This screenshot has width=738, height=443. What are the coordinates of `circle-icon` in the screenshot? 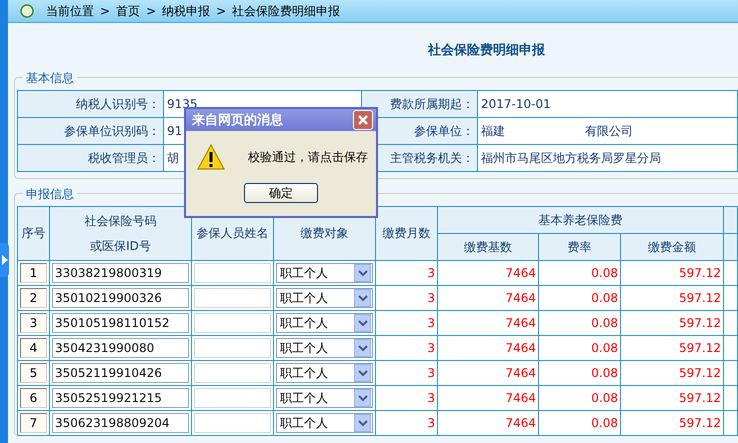 It's located at (27, 11).